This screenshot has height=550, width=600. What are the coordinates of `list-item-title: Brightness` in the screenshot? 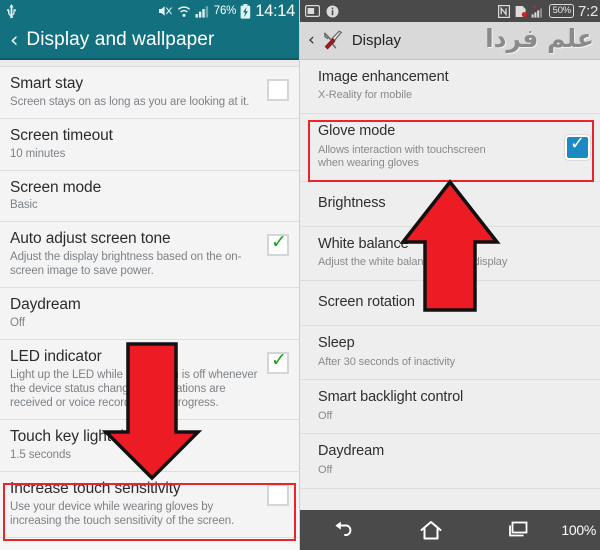 It's located at (352, 202).